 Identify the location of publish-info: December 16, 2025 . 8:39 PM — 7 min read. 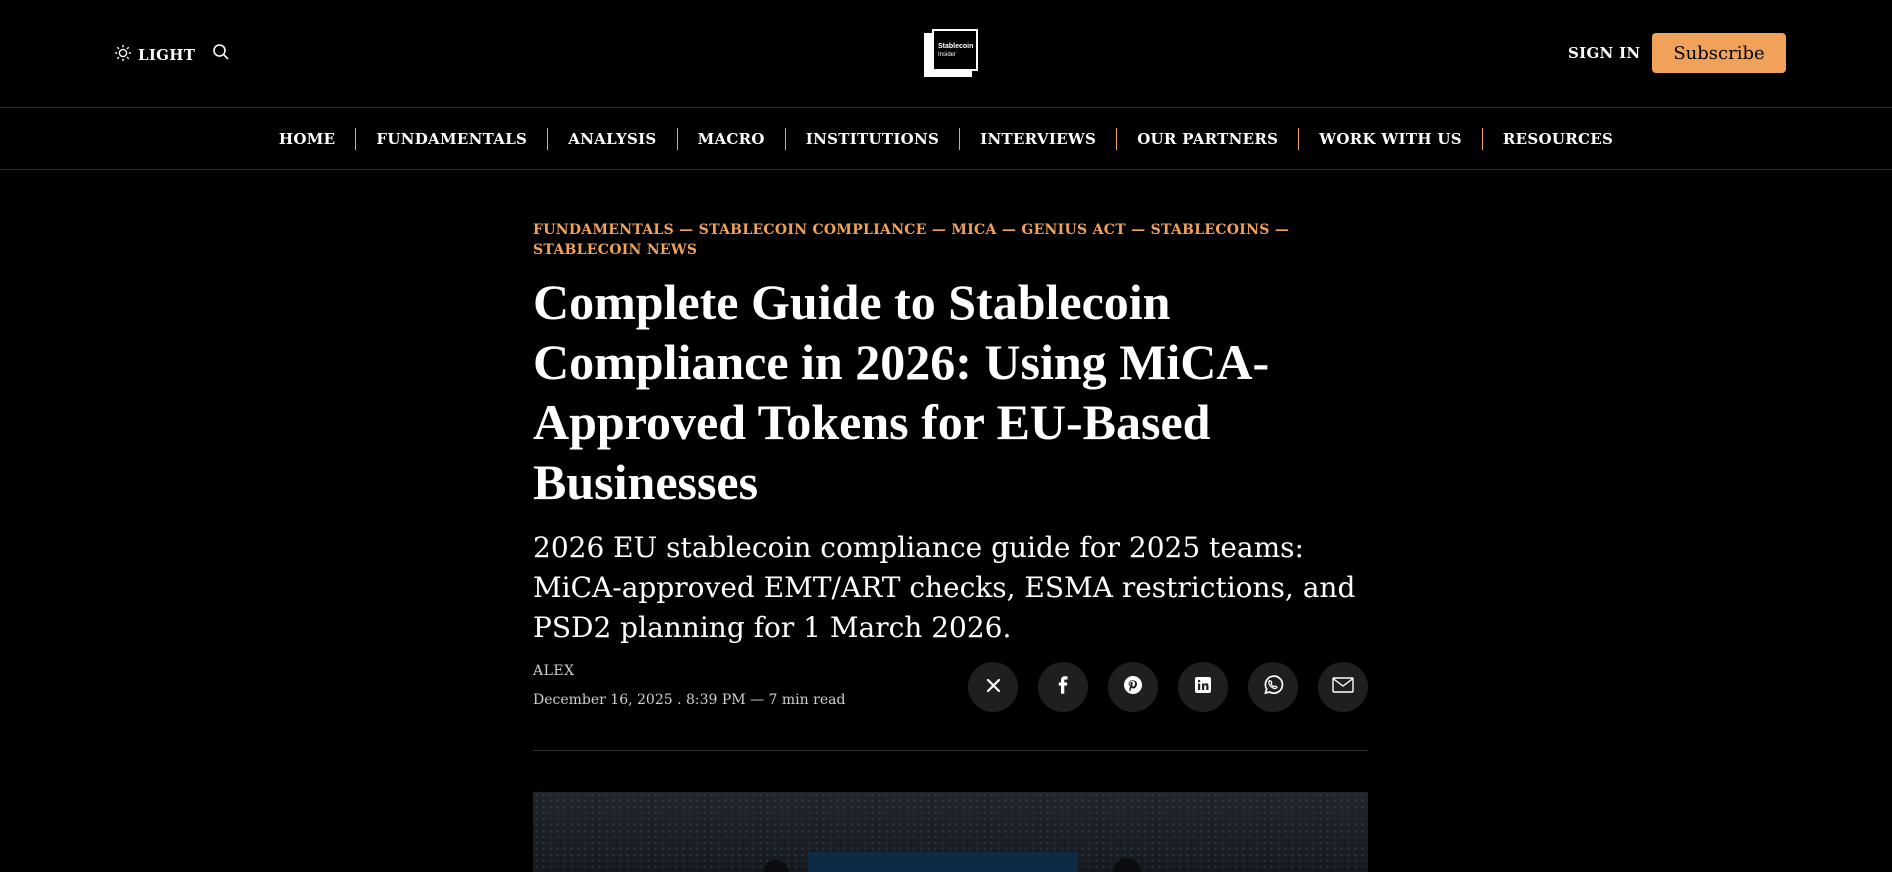
(689, 700).